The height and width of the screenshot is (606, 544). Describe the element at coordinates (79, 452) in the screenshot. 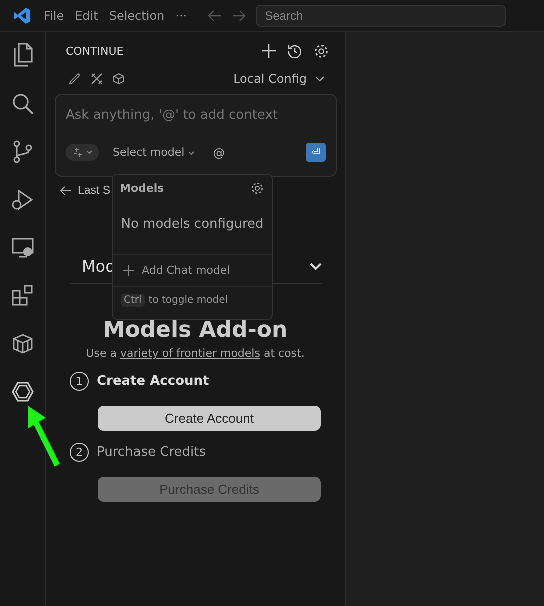

I see `step-number: 2` at that location.